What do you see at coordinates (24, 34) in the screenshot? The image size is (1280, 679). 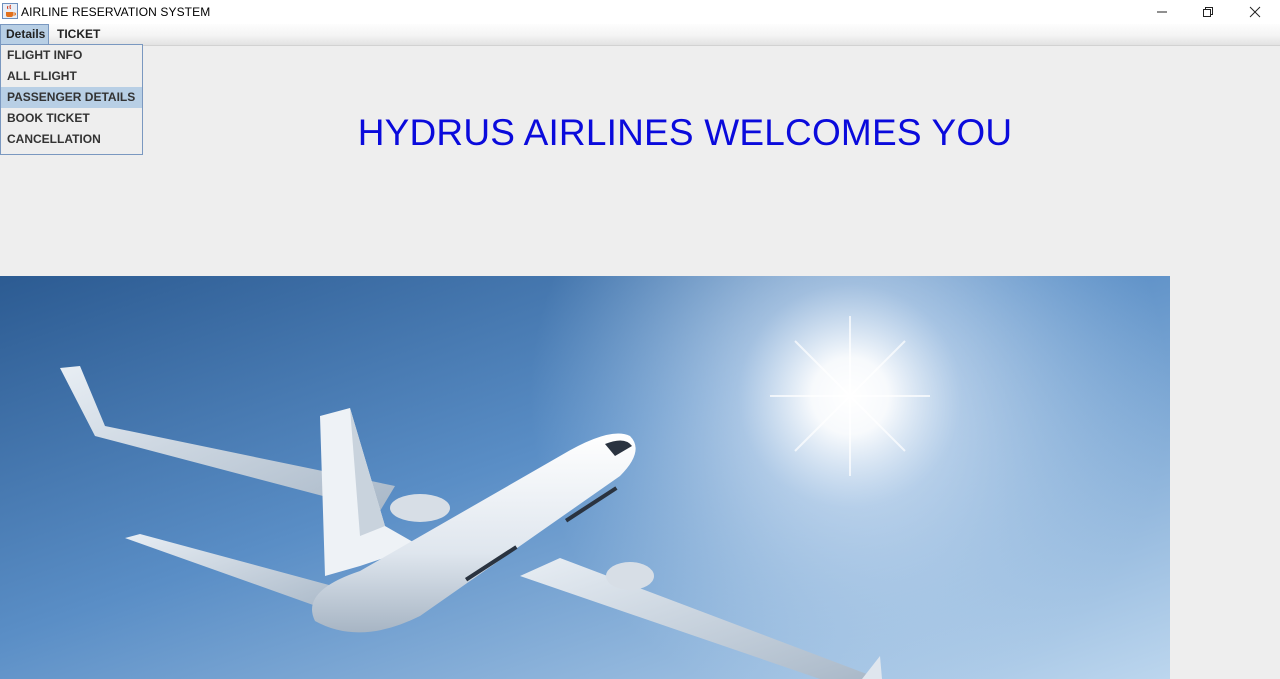 I see `menu-details: Details` at bounding box center [24, 34].